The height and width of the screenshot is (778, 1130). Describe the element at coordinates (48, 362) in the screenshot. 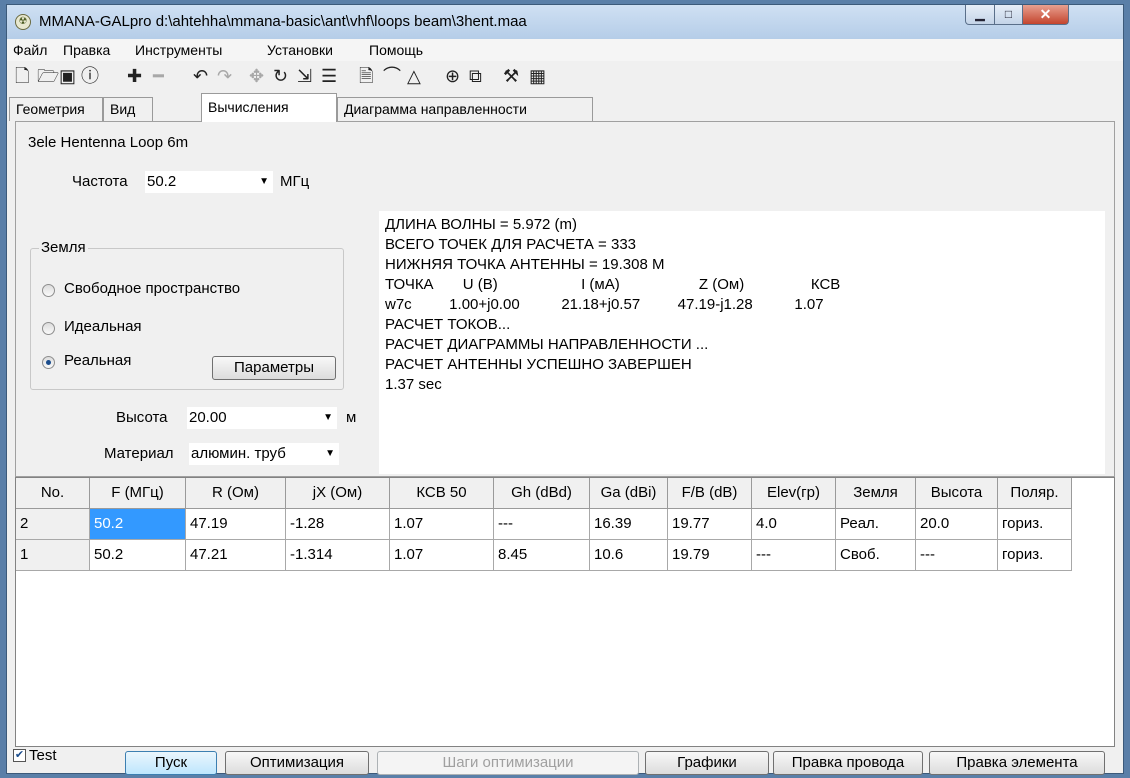

I see `radio-real` at that location.